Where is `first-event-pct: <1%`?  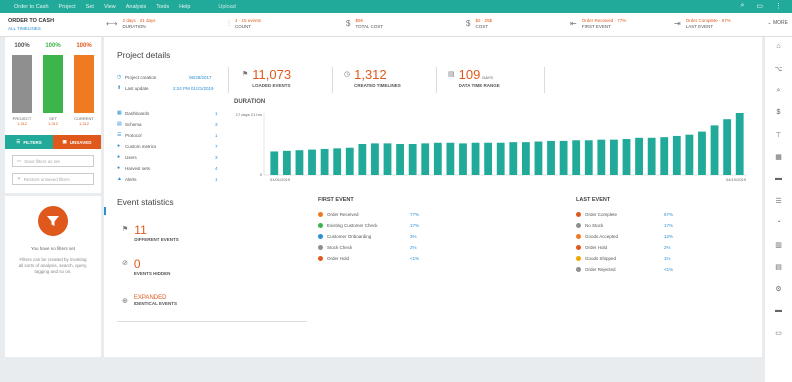
first-event-pct: <1% is located at coordinates (415, 258).